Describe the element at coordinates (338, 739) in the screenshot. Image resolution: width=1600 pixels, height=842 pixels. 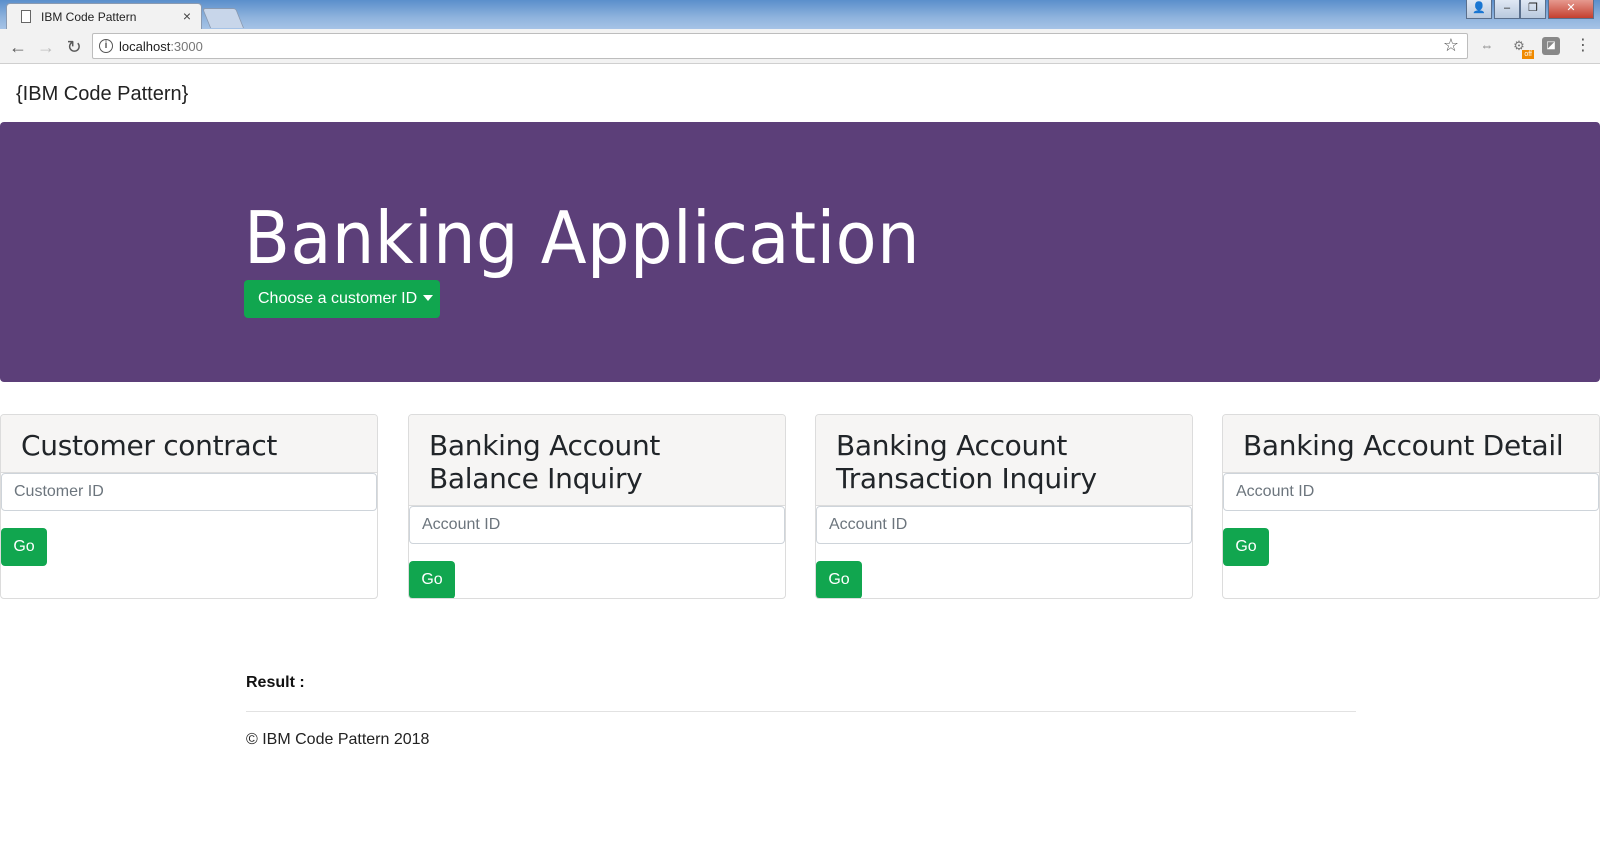
I see `footer-copyright: © IBM Code Pattern 2018` at that location.